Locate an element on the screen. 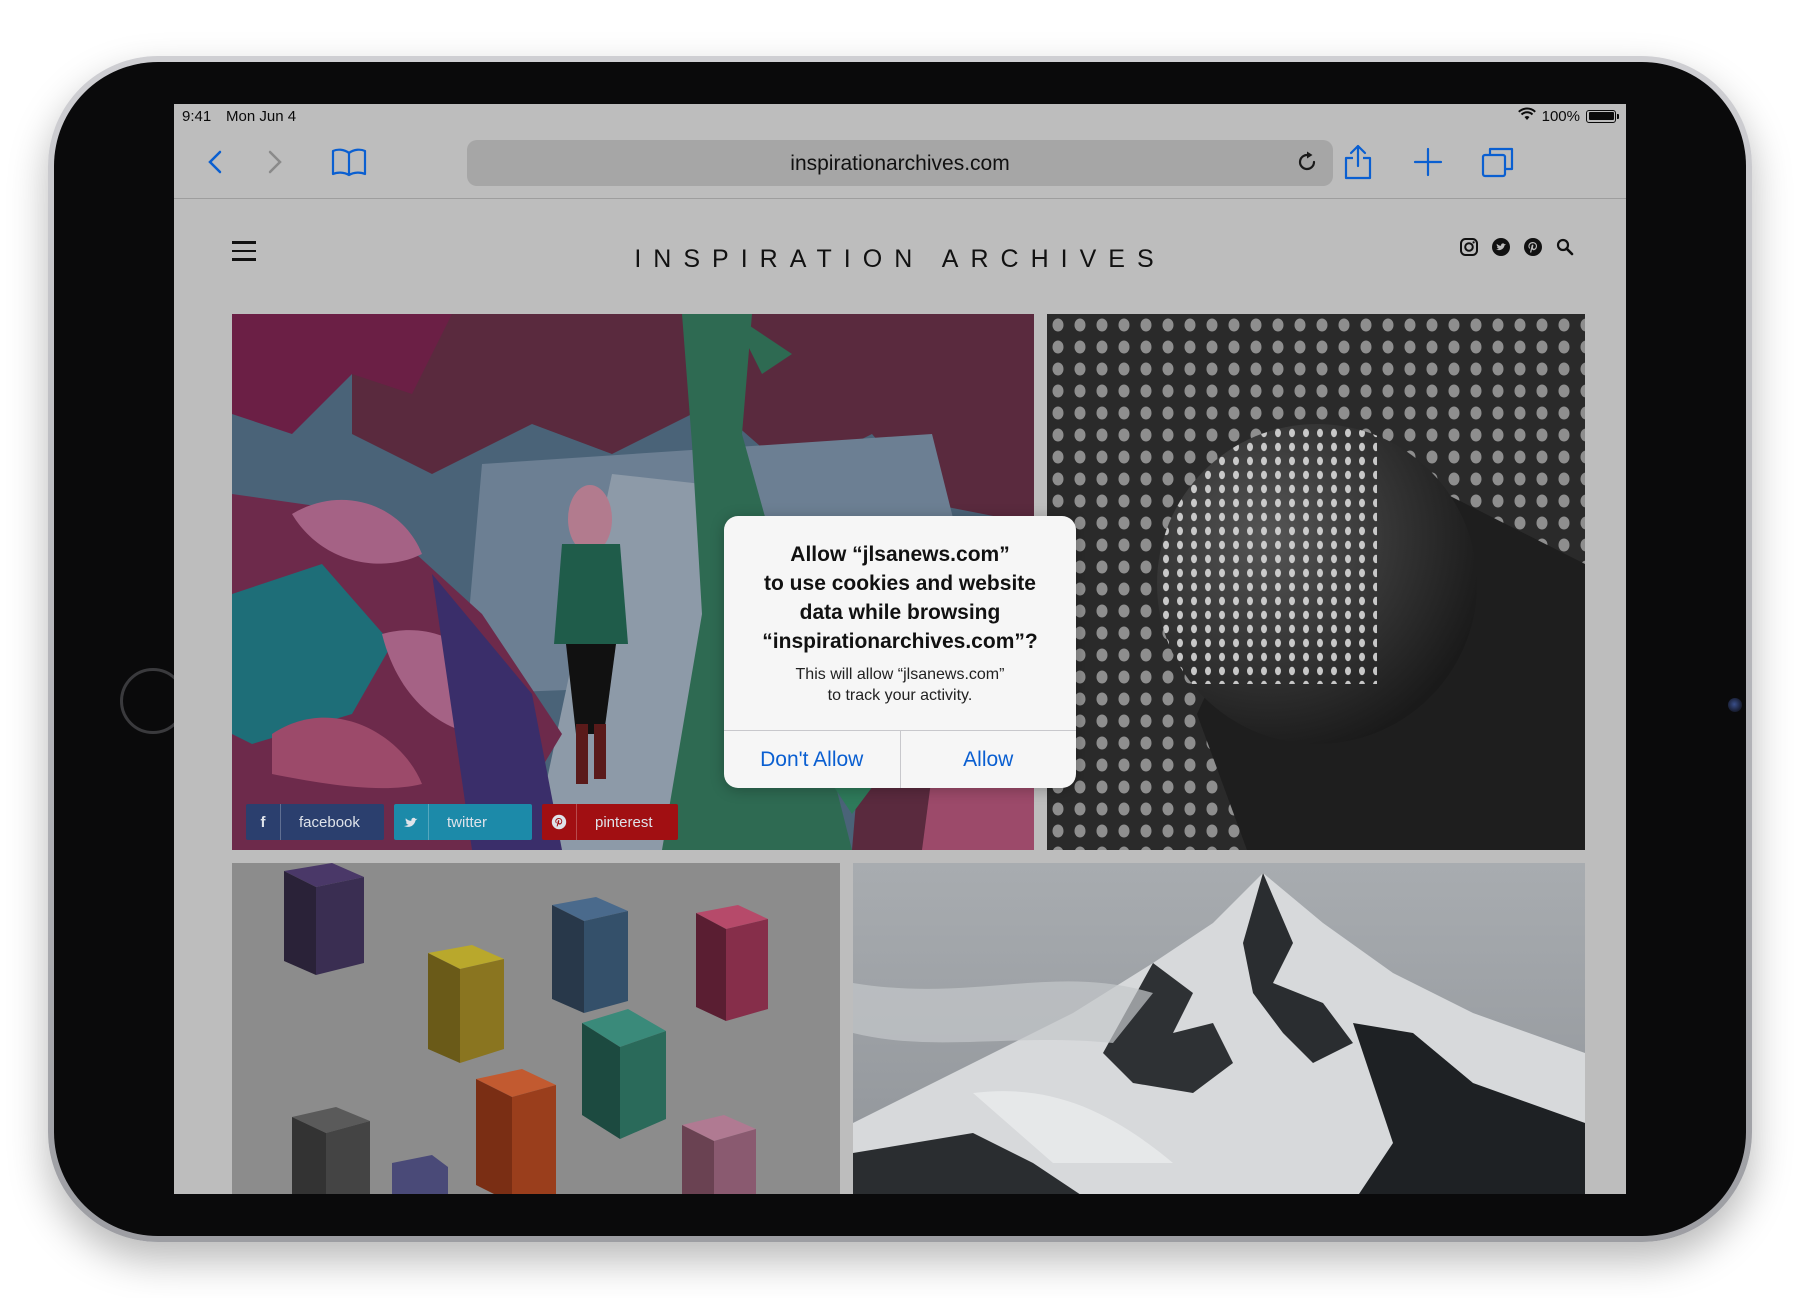 The width and height of the screenshot is (1800, 1298). tabs-icon is located at coordinates (1497, 162).